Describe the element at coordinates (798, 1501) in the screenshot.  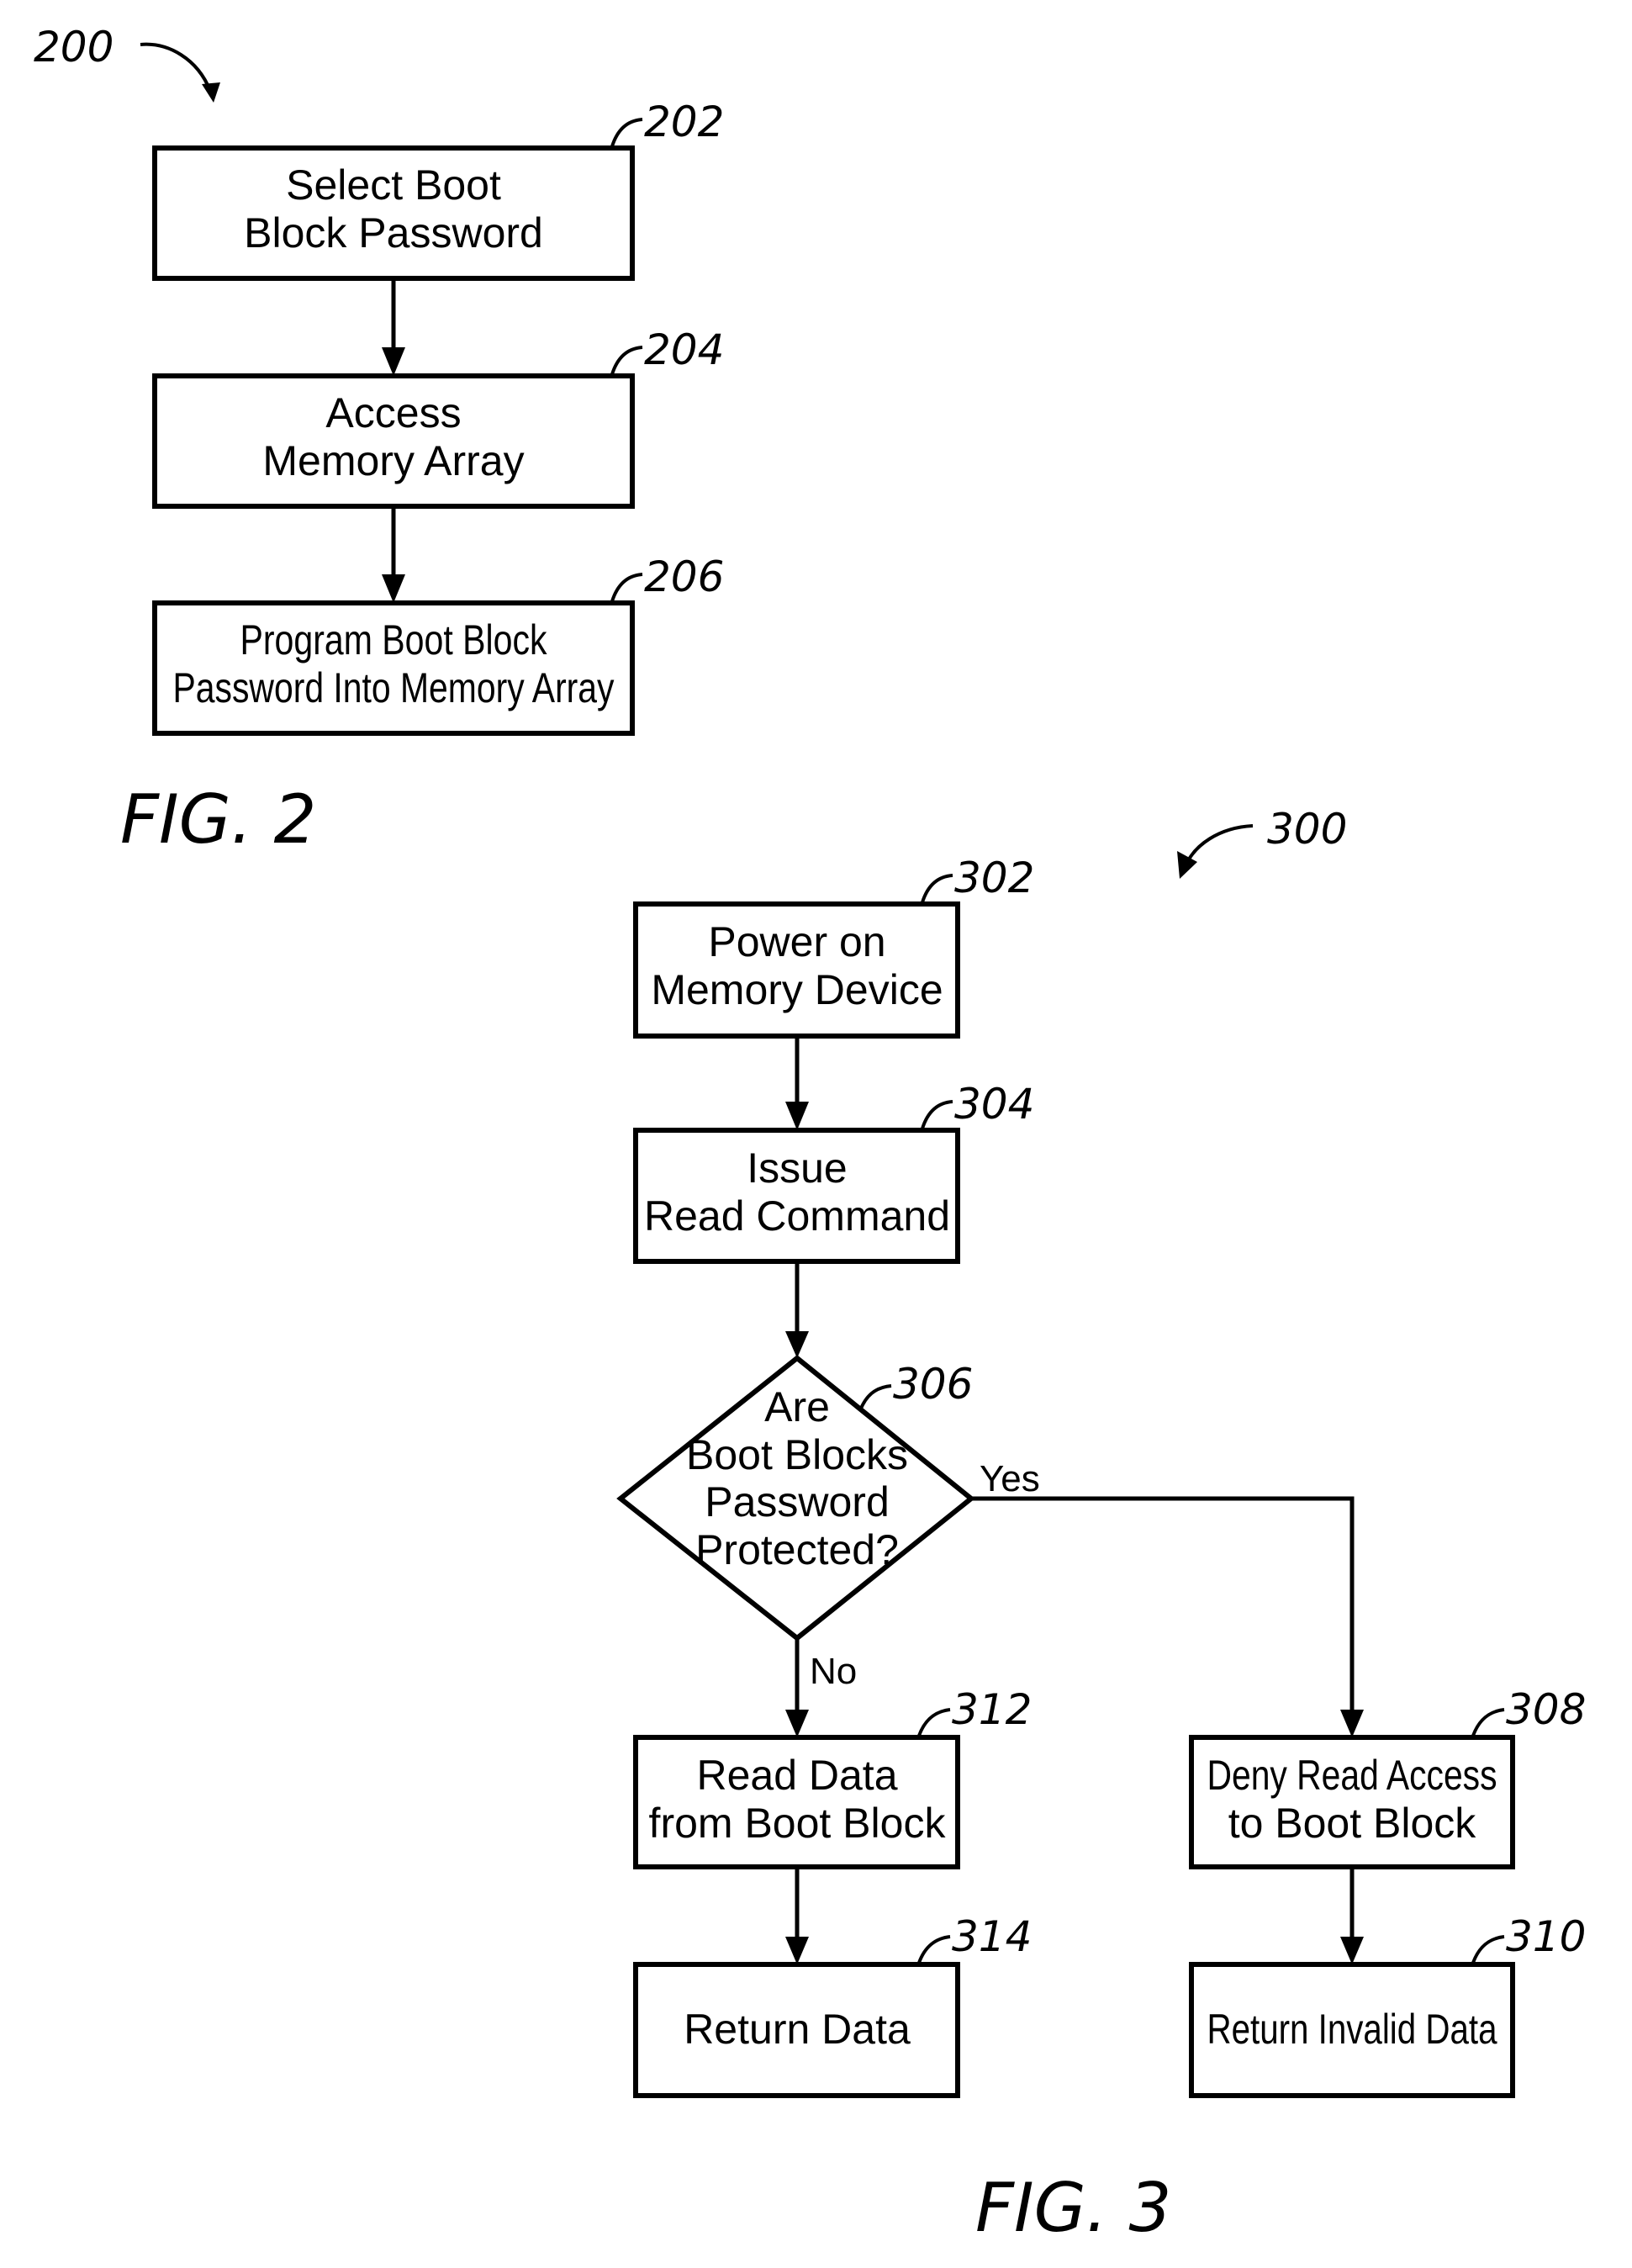
I see `decision-text-line: Password` at that location.